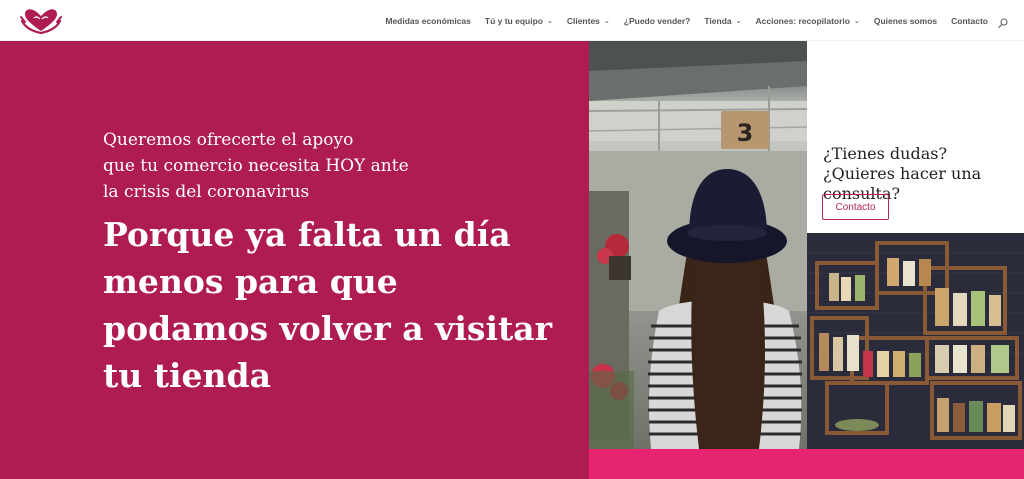  I want to click on nav-item-label: Quienes somos, so click(905, 20).